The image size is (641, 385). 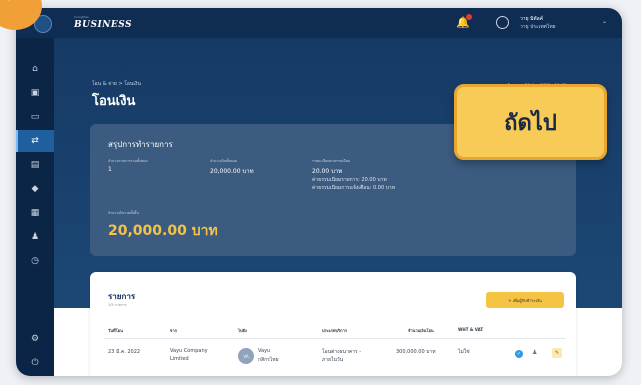 What do you see at coordinates (353, 188) in the screenshot?
I see `fee-line-2: ค่าธรรมเนียมการแจ้งเตือน: 0.00 บาท` at bounding box center [353, 188].